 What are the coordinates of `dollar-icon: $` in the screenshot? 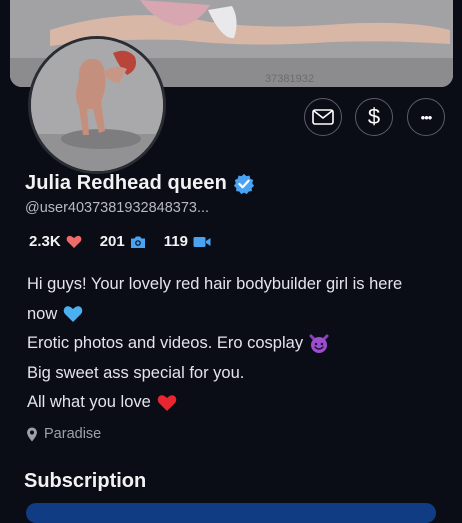 It's located at (374, 116).